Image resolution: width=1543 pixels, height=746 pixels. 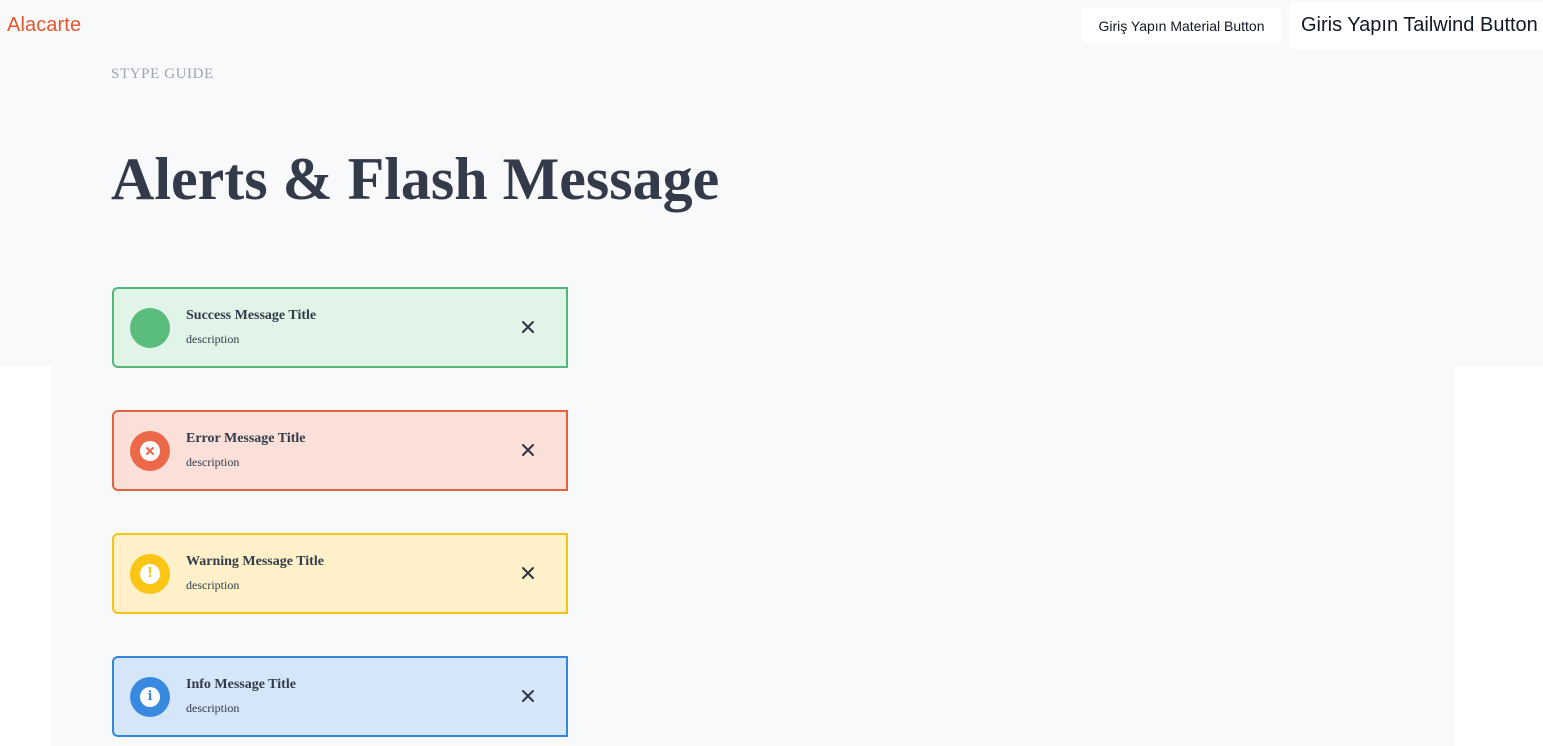 I want to click on x-circle-icon, so click(x=150, y=451).